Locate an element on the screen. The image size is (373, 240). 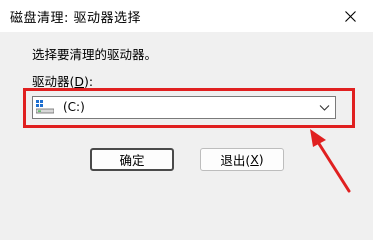
highlight-rectangle is located at coordinates (189, 108).